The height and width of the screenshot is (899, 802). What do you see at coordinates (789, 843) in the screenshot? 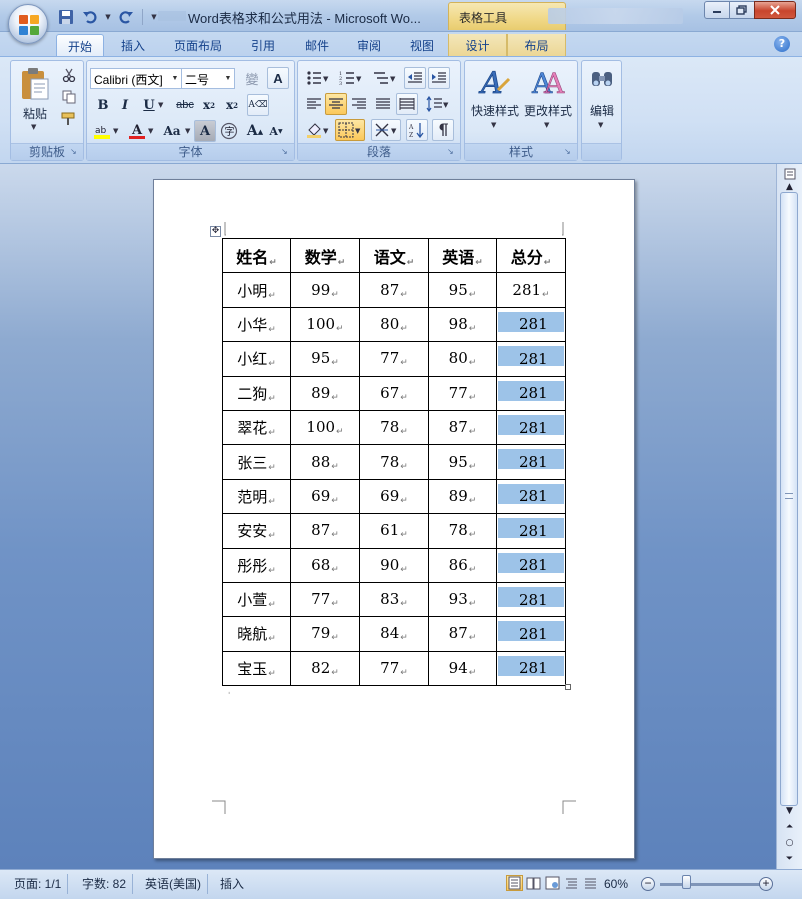
I see `select-browse-object-icon: ○` at bounding box center [789, 843].